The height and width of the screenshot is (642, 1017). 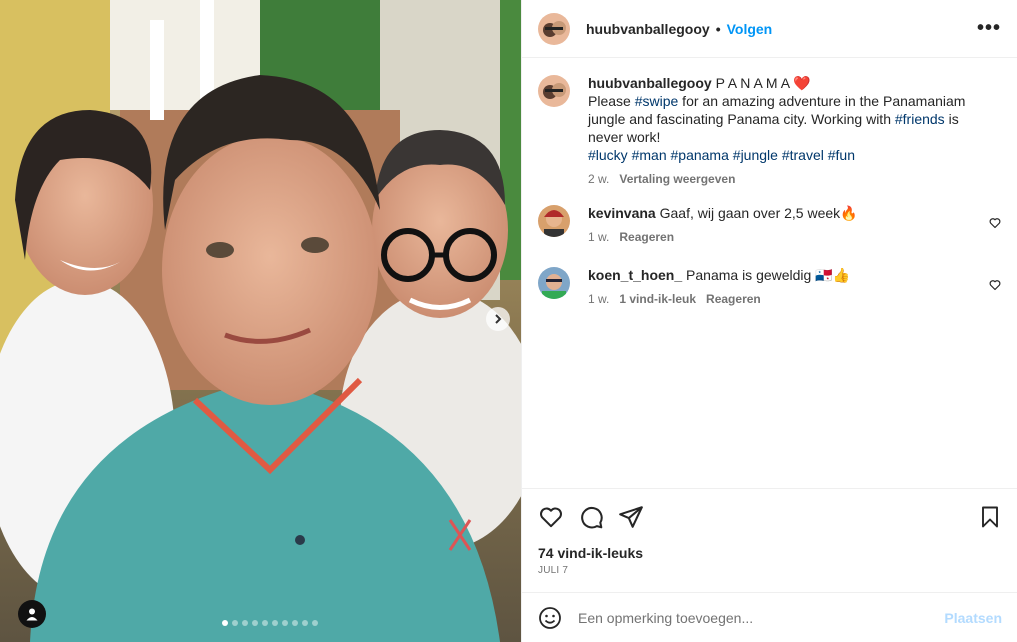 I want to click on bookmark-icon, so click(x=990, y=517).